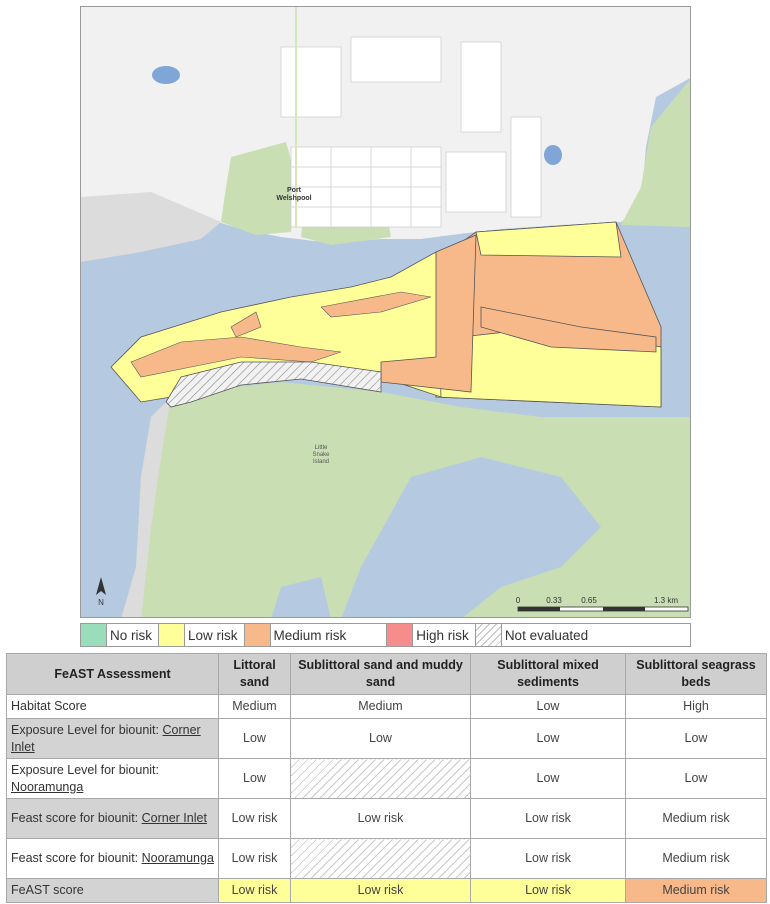 Image resolution: width=770 pixels, height=904 pixels. What do you see at coordinates (696, 890) in the screenshot?
I see `table-cell-medium-risk: Medium risk` at bounding box center [696, 890].